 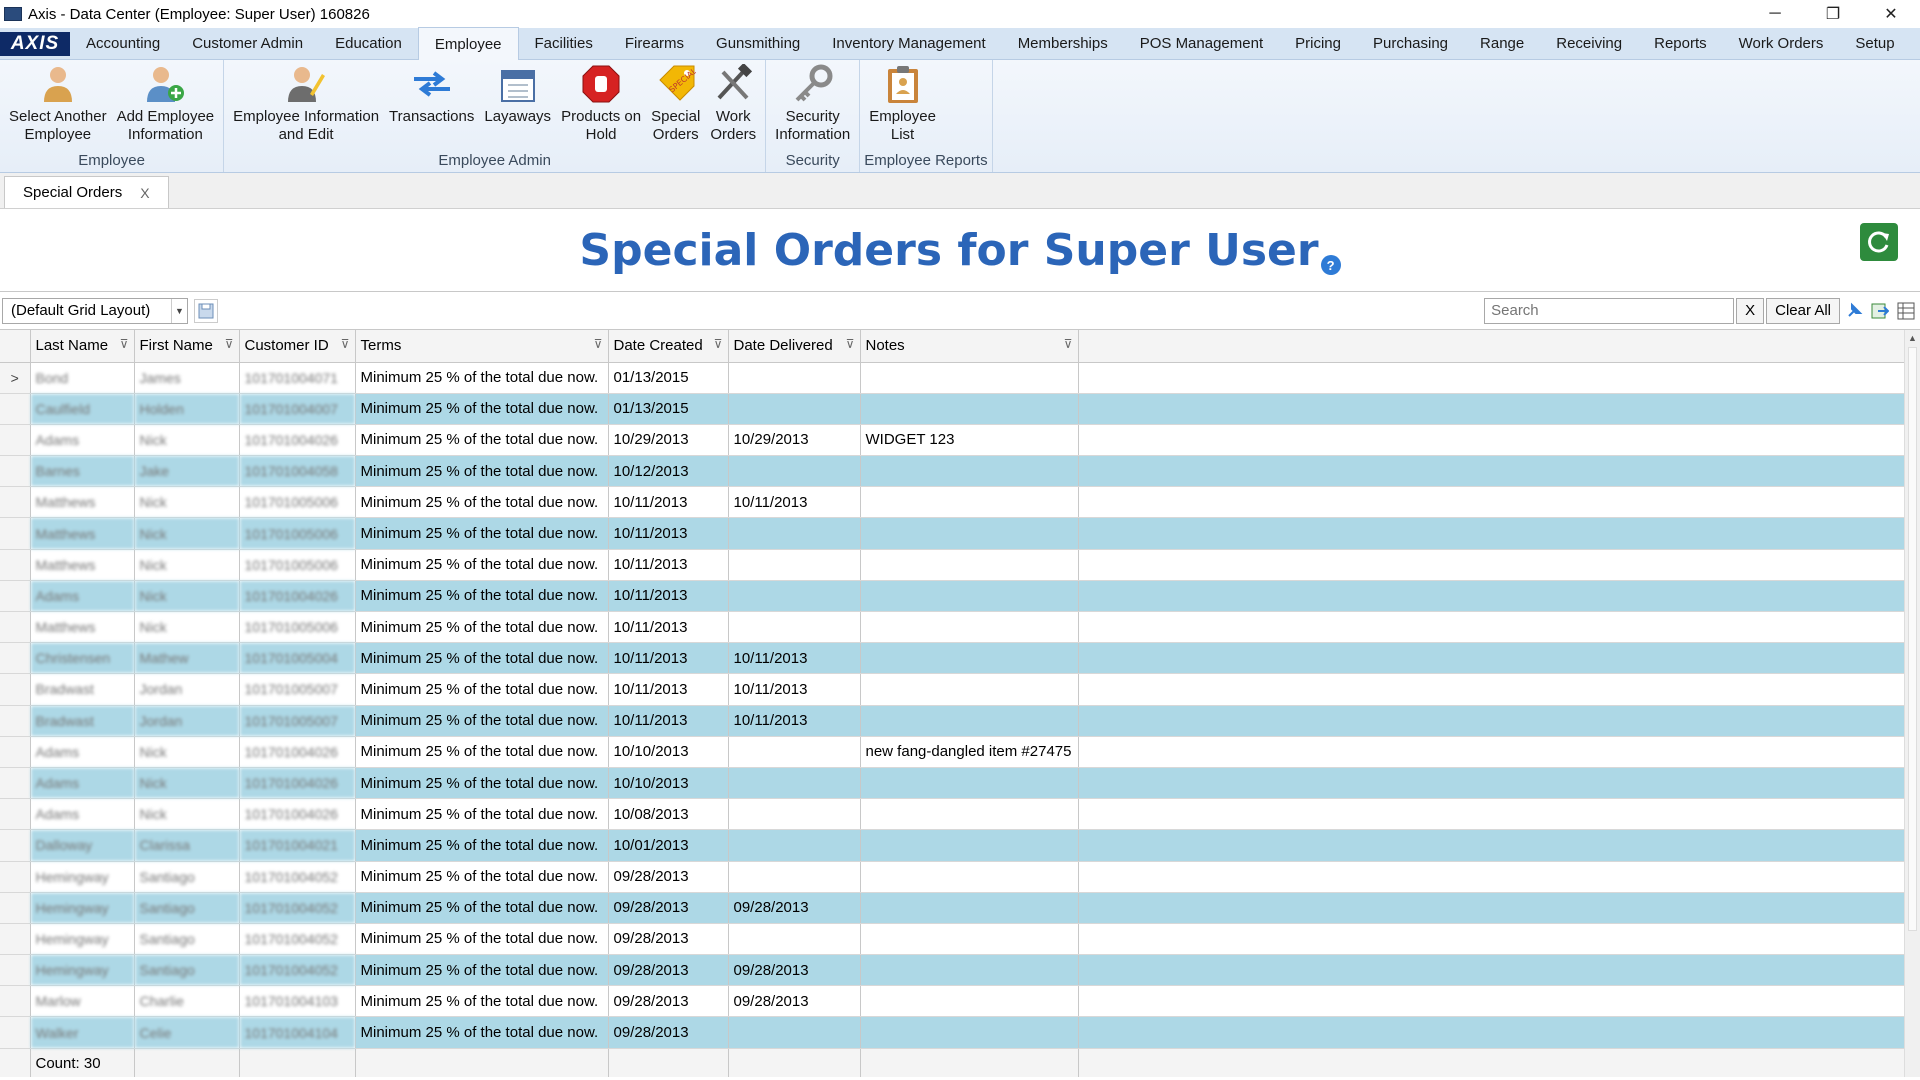 I want to click on row-indicator: >, so click(x=15, y=378).